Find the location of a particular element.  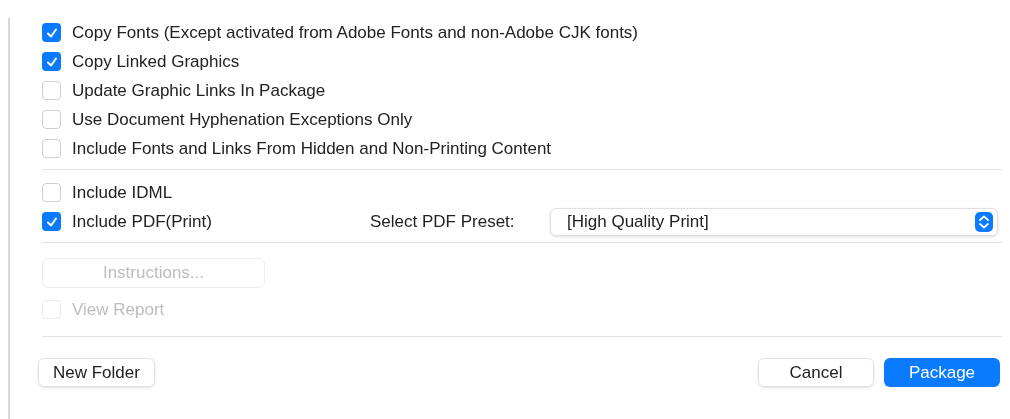

pdf-preset-select: [High Quality Print] is located at coordinates (774, 221).